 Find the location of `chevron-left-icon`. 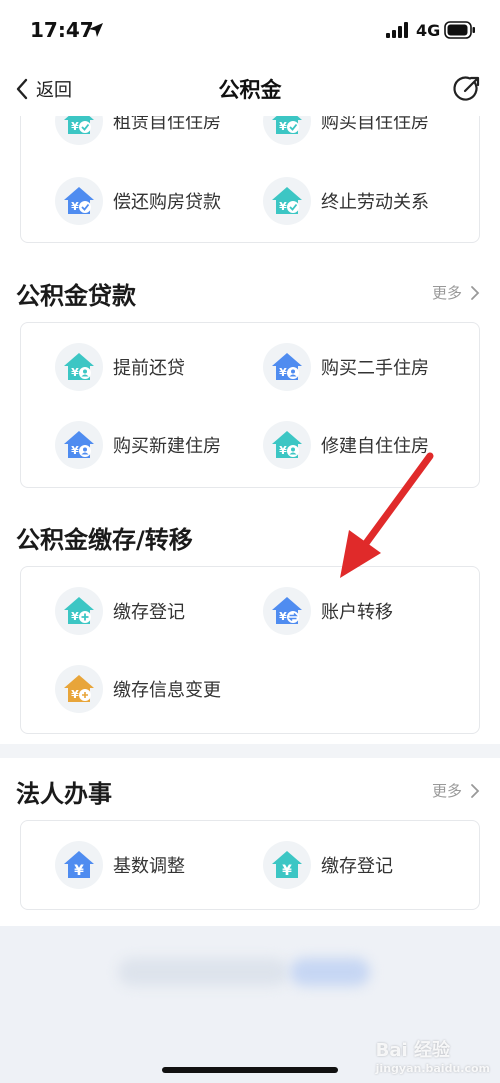

chevron-left-icon is located at coordinates (22, 89).